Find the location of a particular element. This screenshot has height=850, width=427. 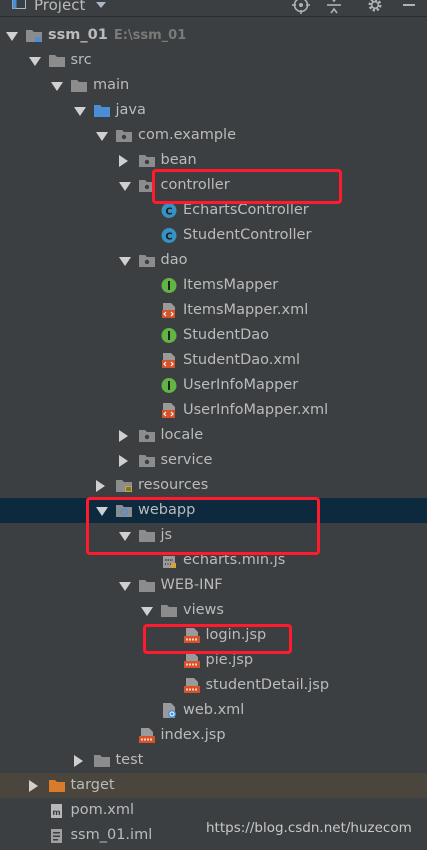

panel-title: Project is located at coordinates (59, 7).